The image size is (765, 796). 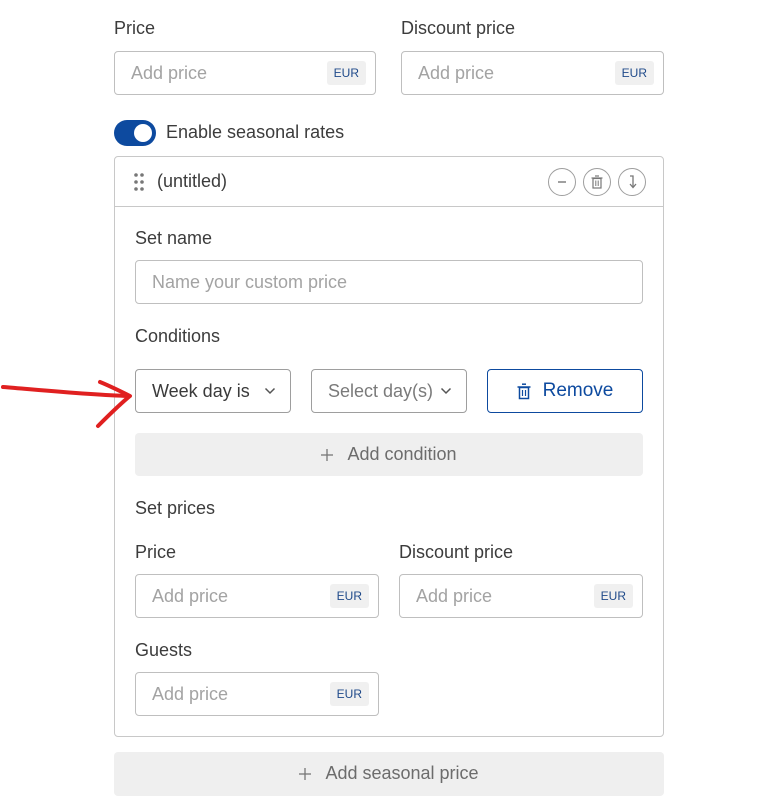 I want to click on seasonal-rates-toggle, so click(x=135, y=133).